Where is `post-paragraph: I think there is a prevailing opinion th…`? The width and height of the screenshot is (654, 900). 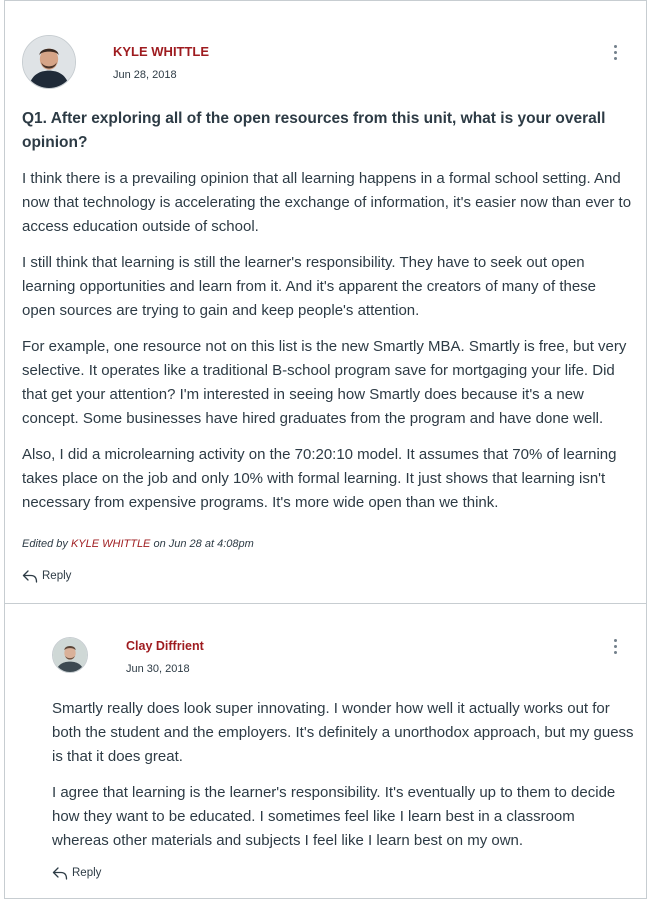
post-paragraph: I think there is a prevailing opinion th… is located at coordinates (327, 202).